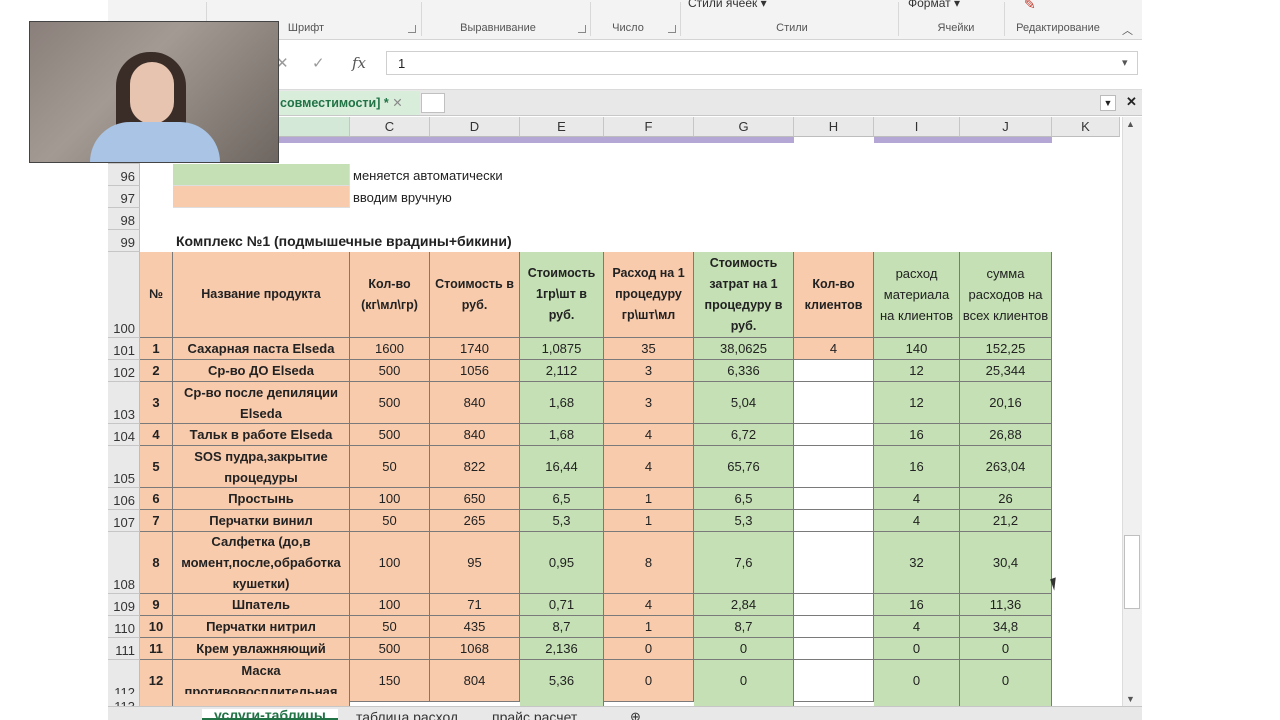 This screenshot has height=720, width=1280. I want to click on alignment-dialog-launcher, so click(582, 29).